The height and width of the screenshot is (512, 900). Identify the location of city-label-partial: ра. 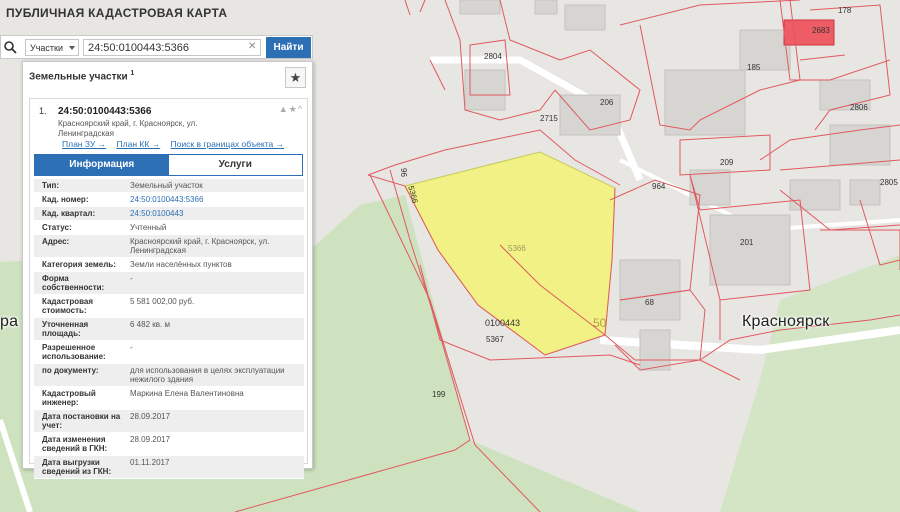
(9, 321).